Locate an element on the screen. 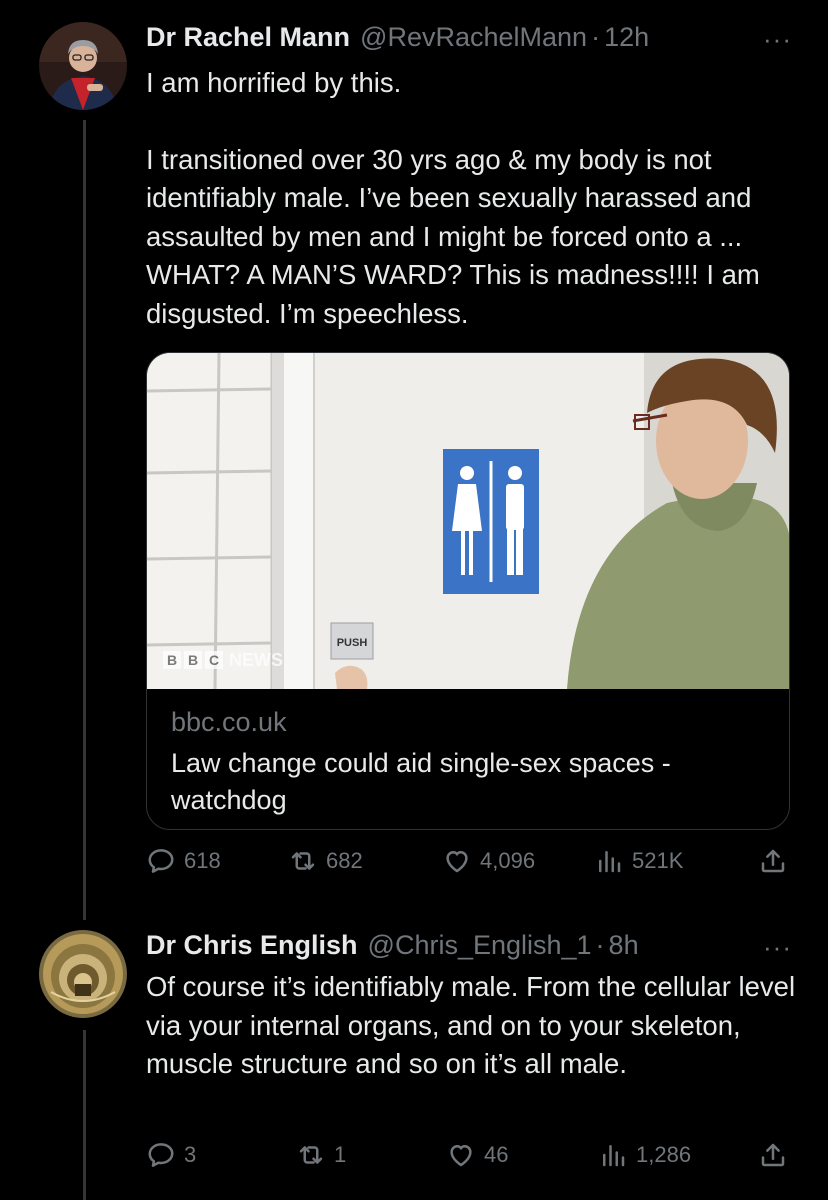 Image resolution: width=828 pixels, height=1200 pixels. tweet-actions: 3 1 46 1,286 is located at coordinates (471, 1160).